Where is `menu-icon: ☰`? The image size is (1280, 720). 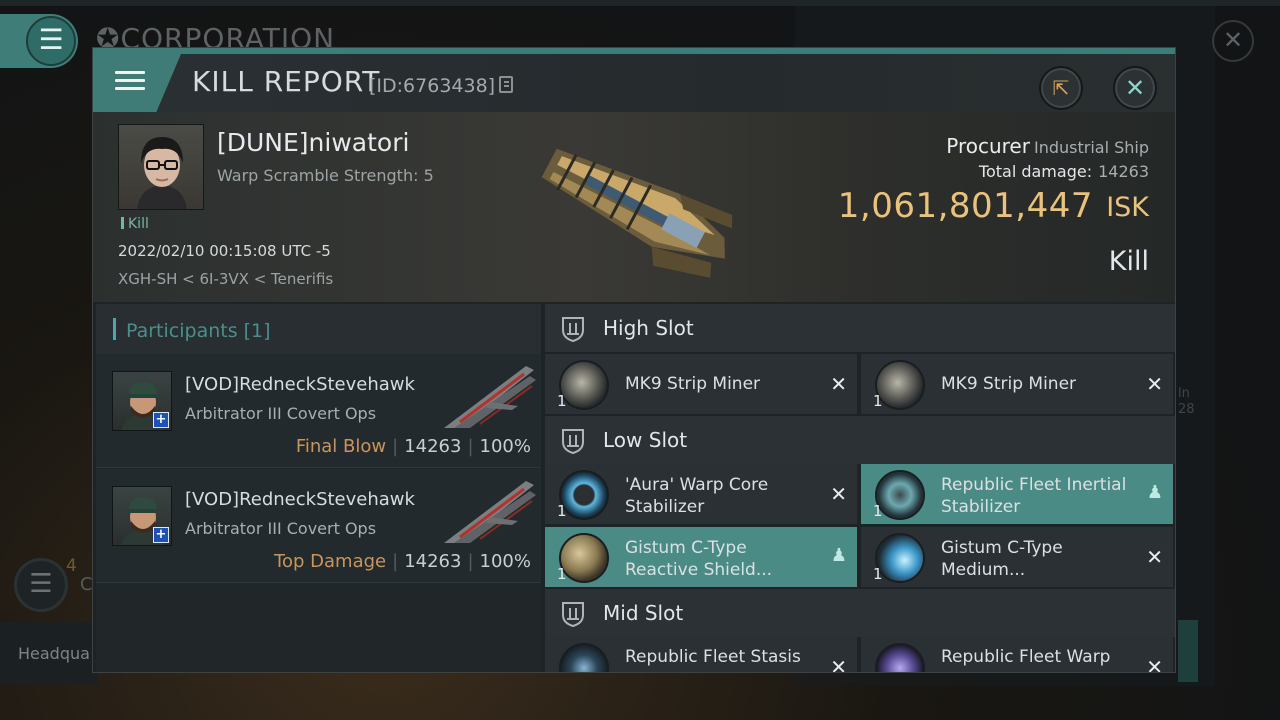 menu-icon: ☰ is located at coordinates (51, 41).